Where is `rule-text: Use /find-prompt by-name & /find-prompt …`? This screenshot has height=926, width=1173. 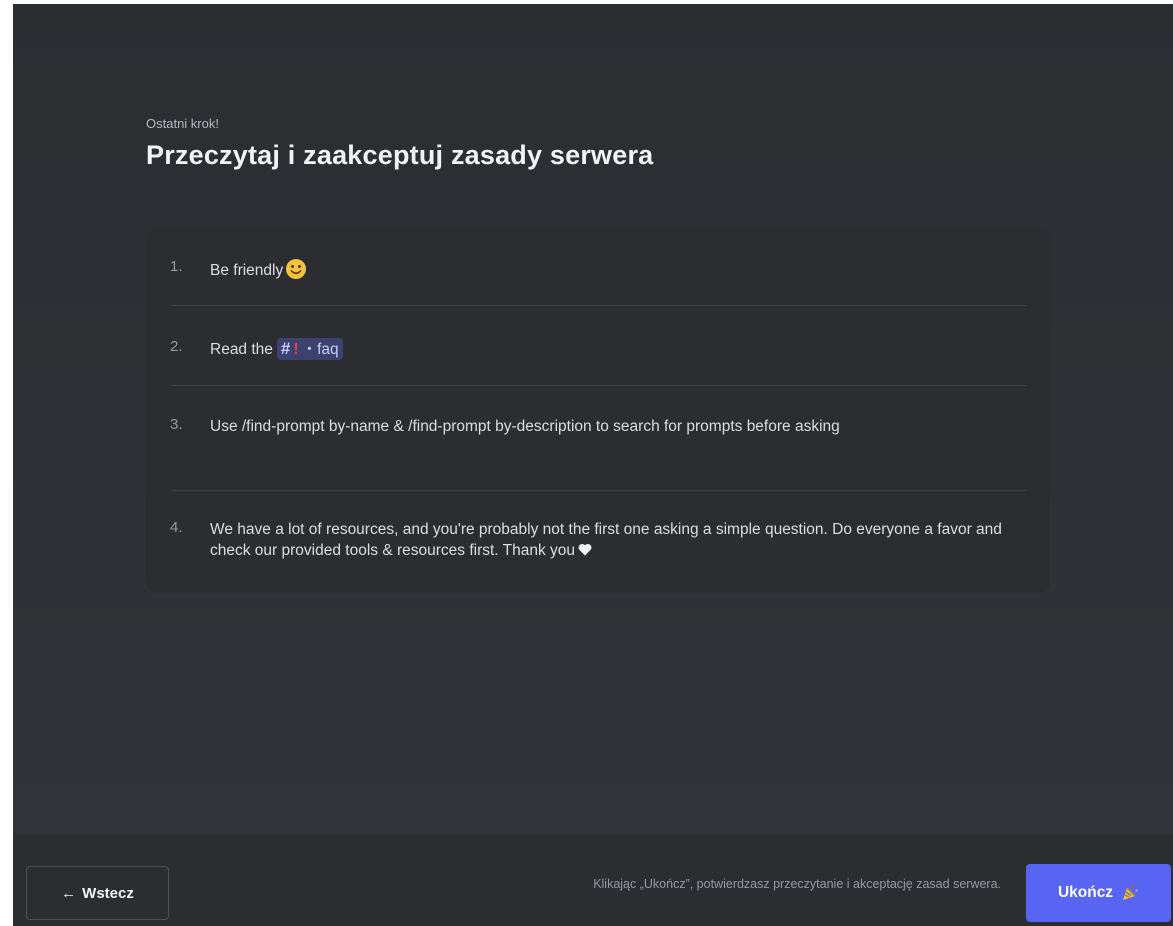 rule-text: Use /find-prompt by-name & /find-prompt … is located at coordinates (525, 426).